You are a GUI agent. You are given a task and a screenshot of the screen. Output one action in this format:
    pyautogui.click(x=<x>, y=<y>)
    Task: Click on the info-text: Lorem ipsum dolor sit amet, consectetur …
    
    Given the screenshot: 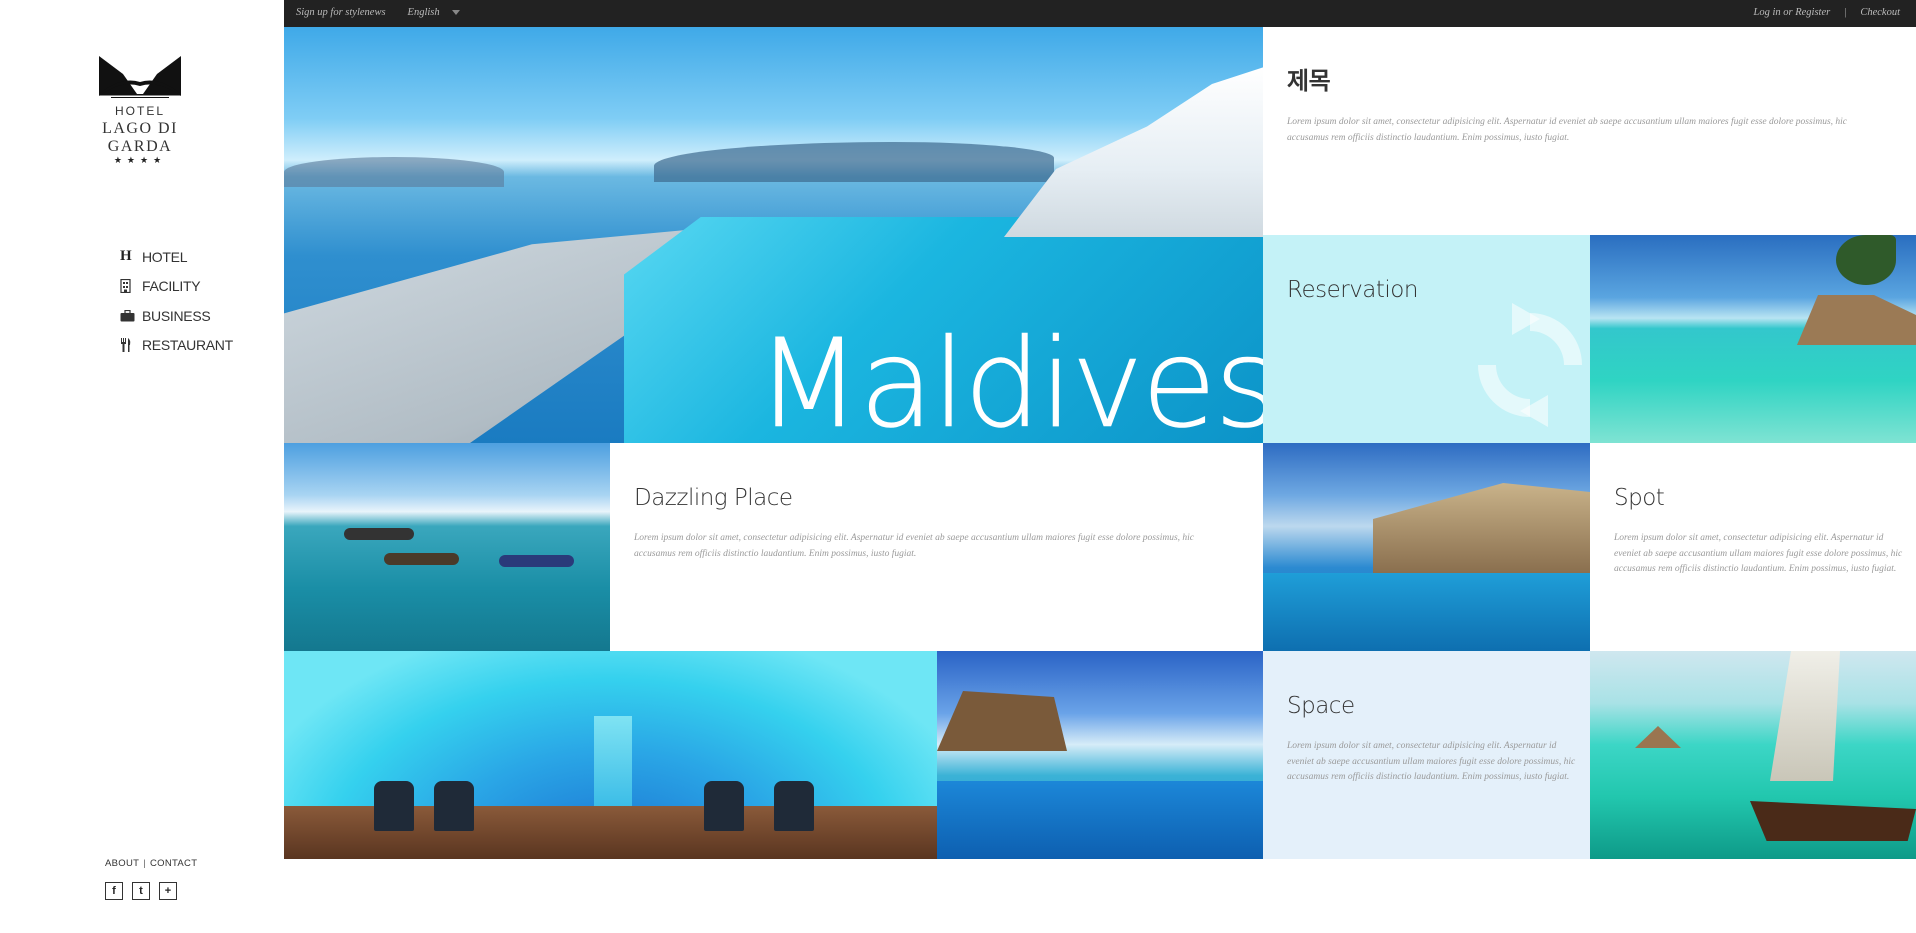 What is the action you would take?
    pyautogui.click(x=1567, y=130)
    